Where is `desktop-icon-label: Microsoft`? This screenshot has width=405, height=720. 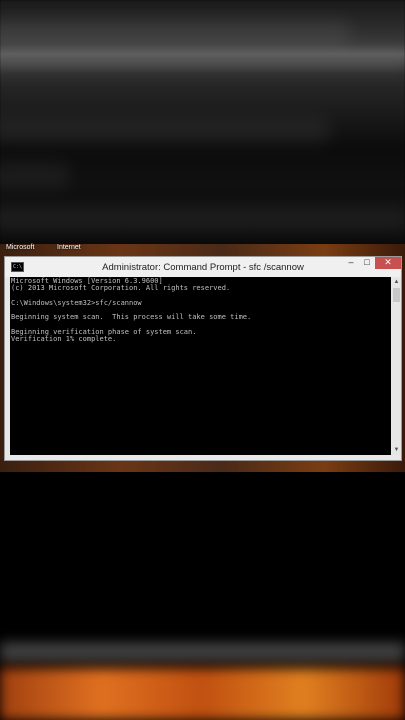
desktop-icon-label: Microsoft is located at coordinates (20, 248).